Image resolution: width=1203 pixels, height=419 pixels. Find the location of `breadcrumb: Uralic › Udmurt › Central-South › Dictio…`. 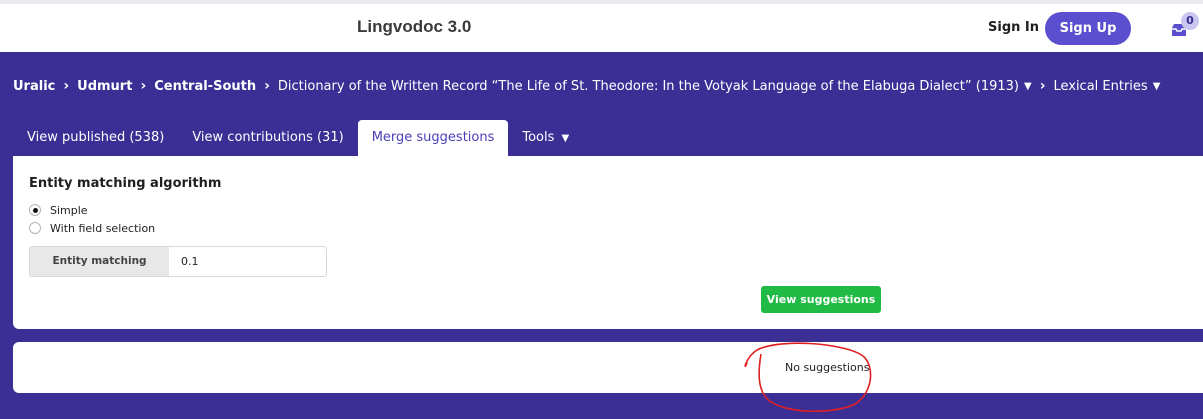

breadcrumb: Uralic › Udmurt › Central-South › Dictio… is located at coordinates (586, 86).